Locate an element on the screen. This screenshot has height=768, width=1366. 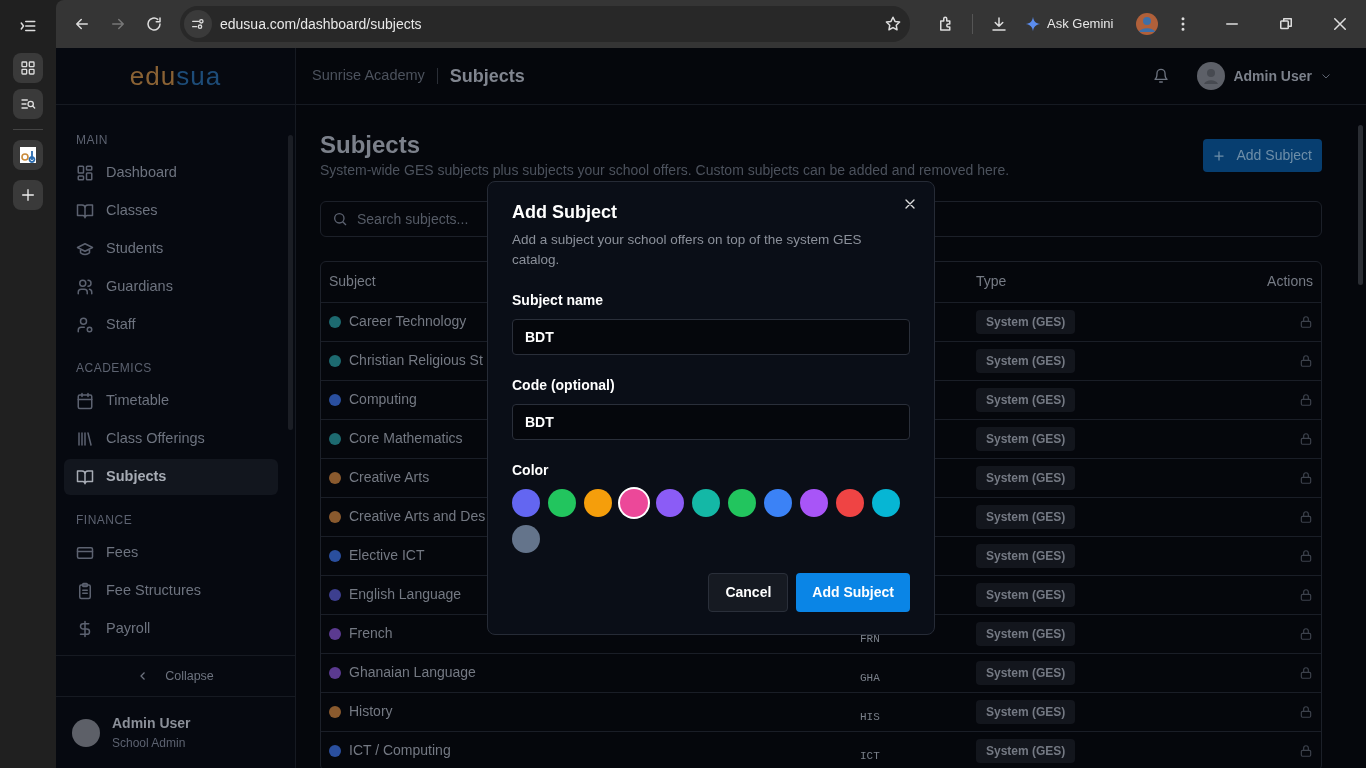
sidebar-item: Fees is located at coordinates (171, 553).